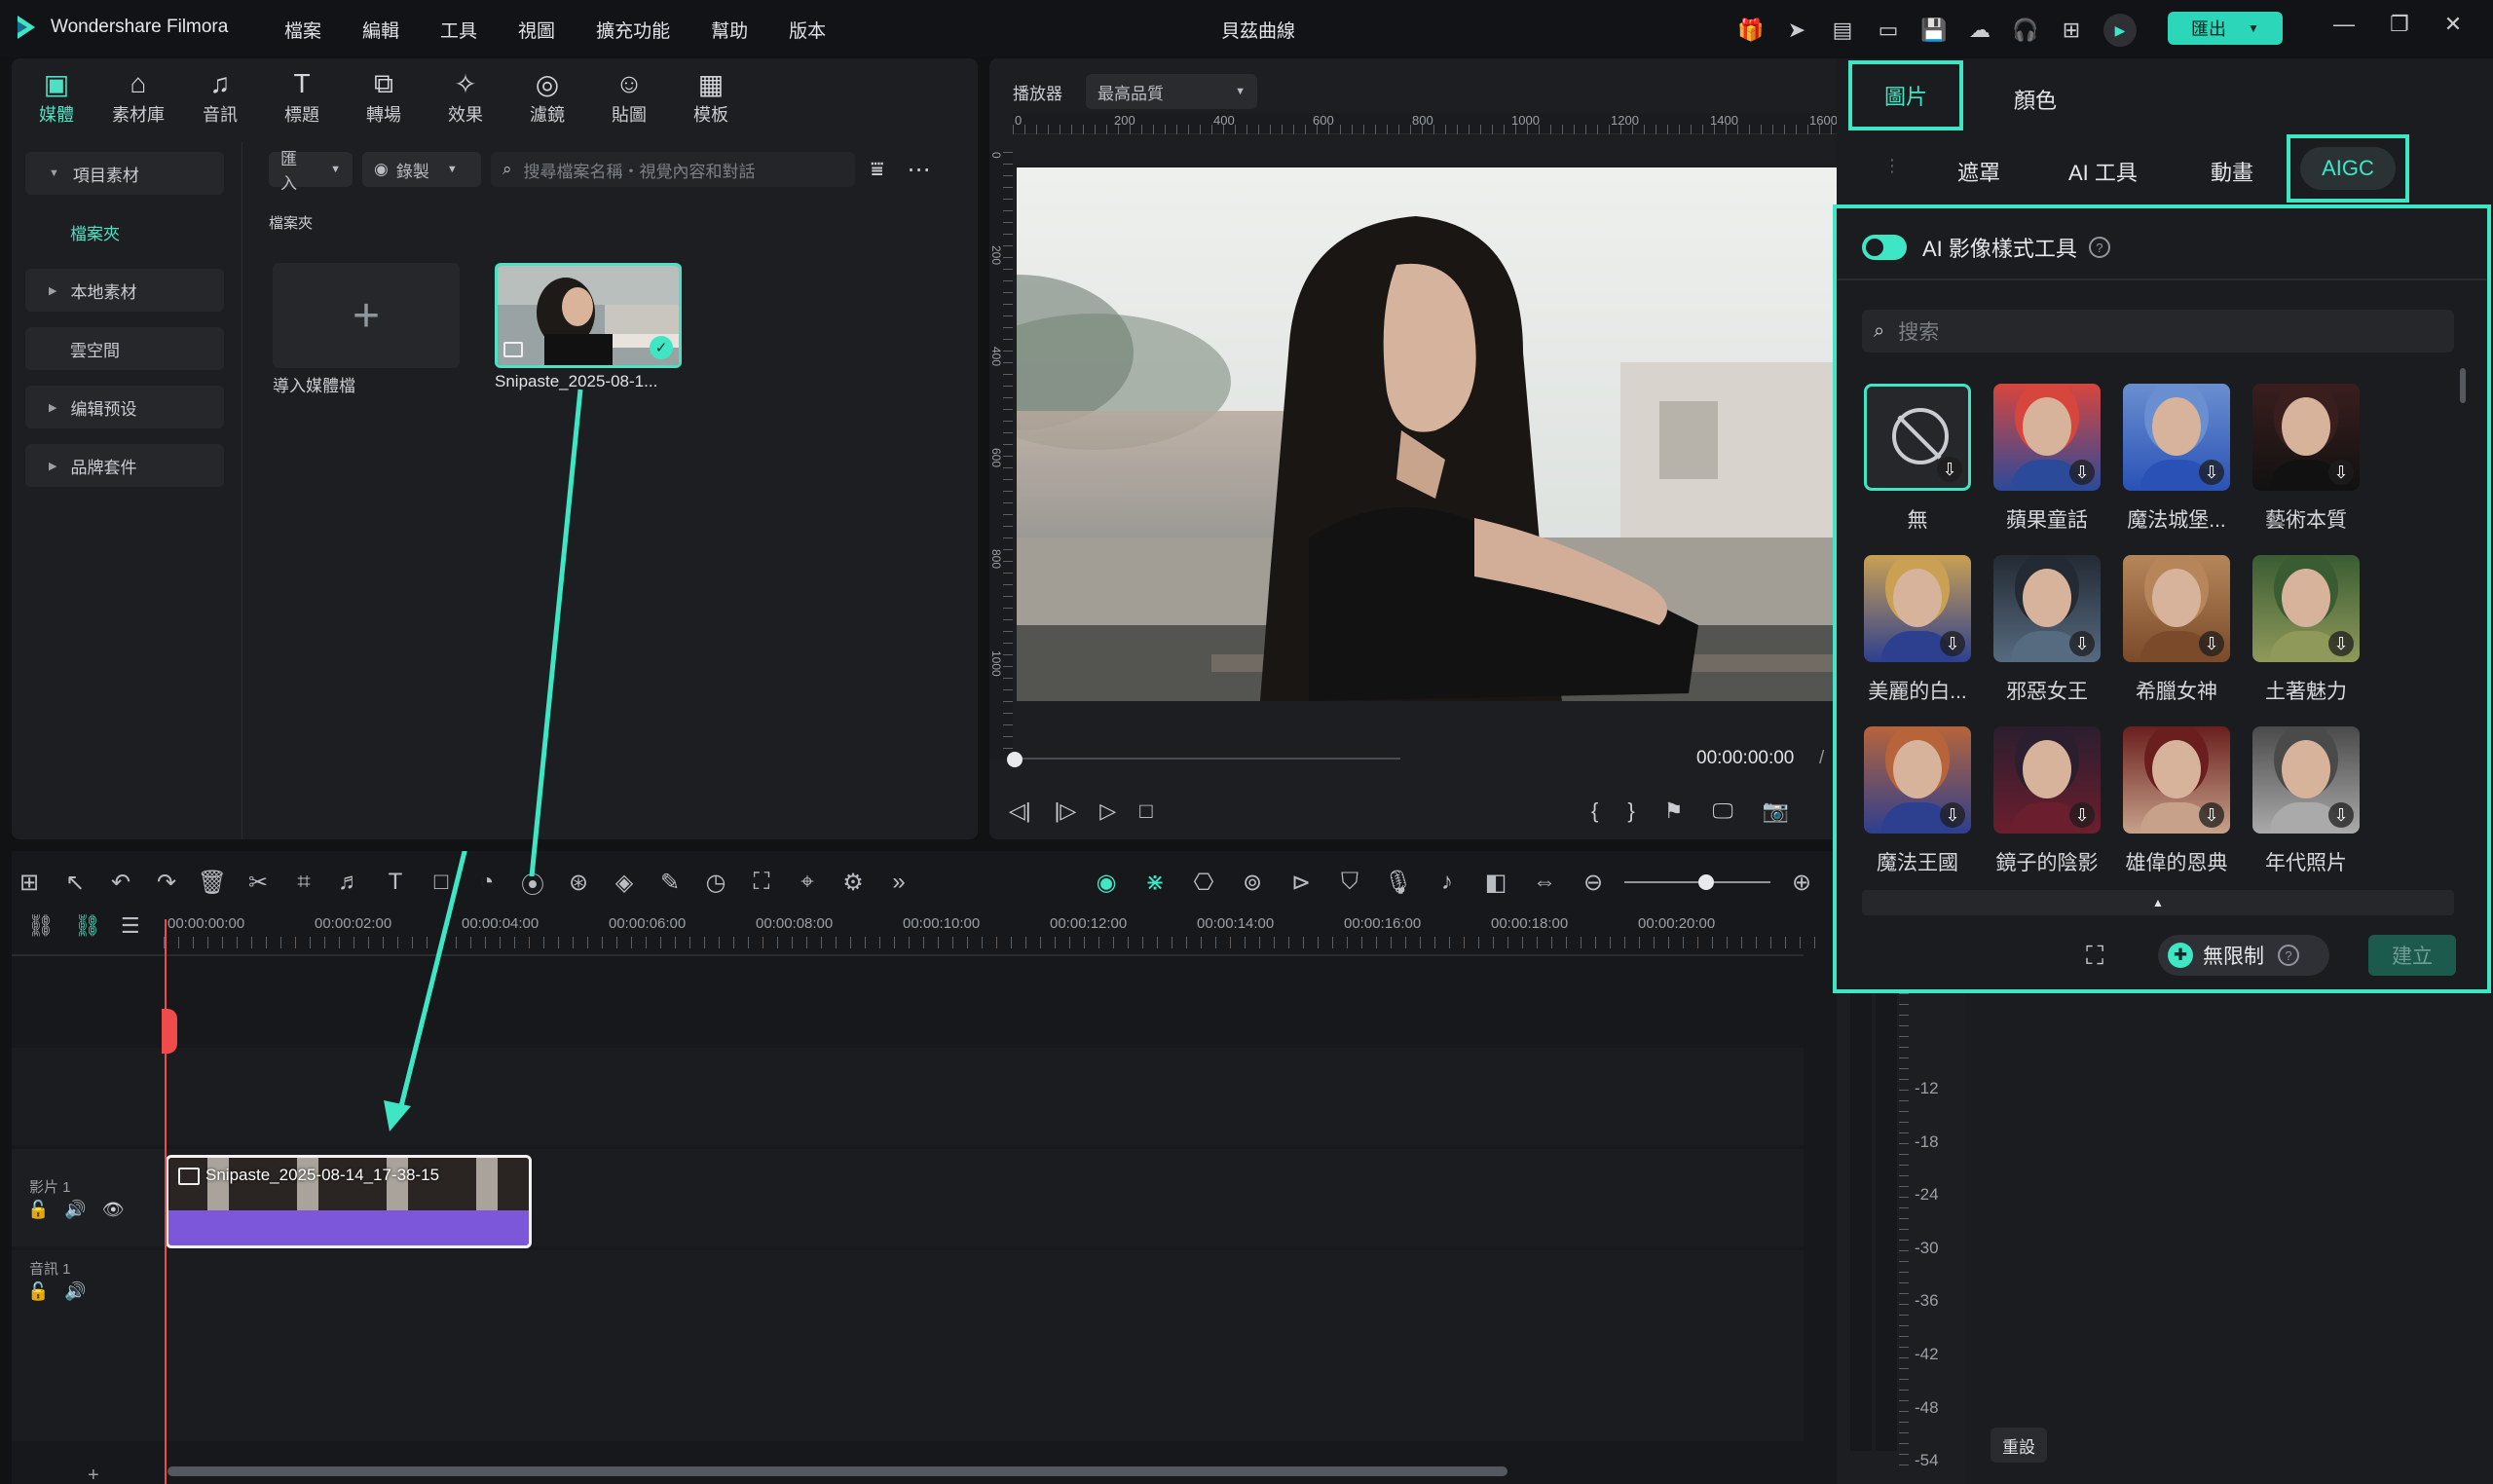 The height and width of the screenshot is (1484, 2493). What do you see at coordinates (1751, 30) in the screenshot?
I see `gift-icon: 🎁` at bounding box center [1751, 30].